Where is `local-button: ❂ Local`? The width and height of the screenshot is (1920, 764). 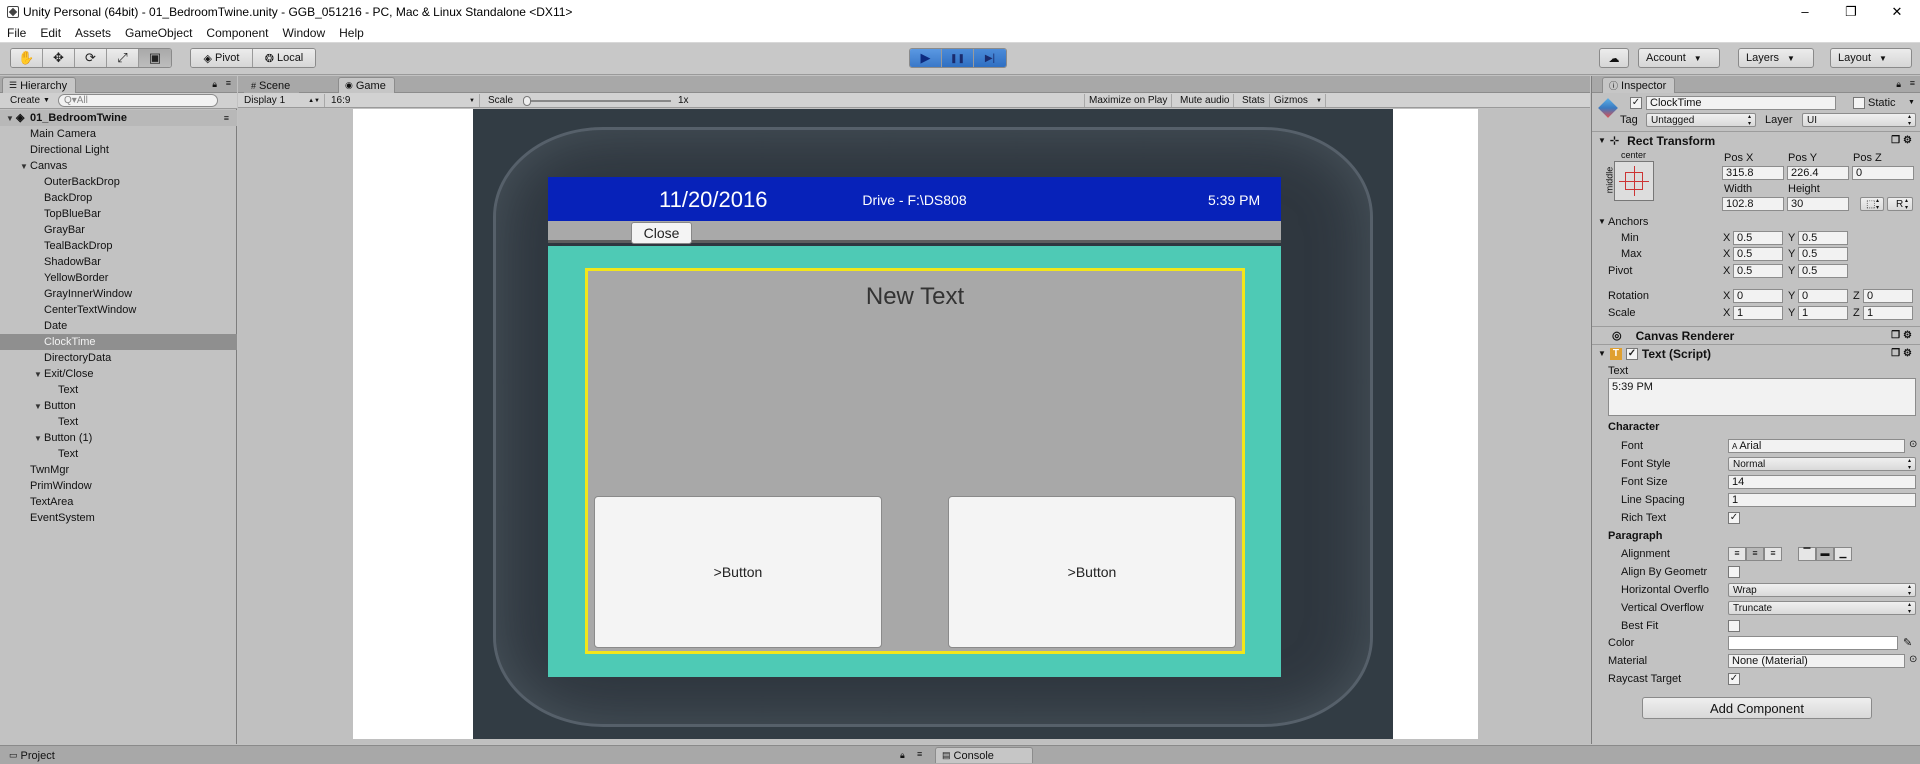
local-button: ❂ Local is located at coordinates (284, 58).